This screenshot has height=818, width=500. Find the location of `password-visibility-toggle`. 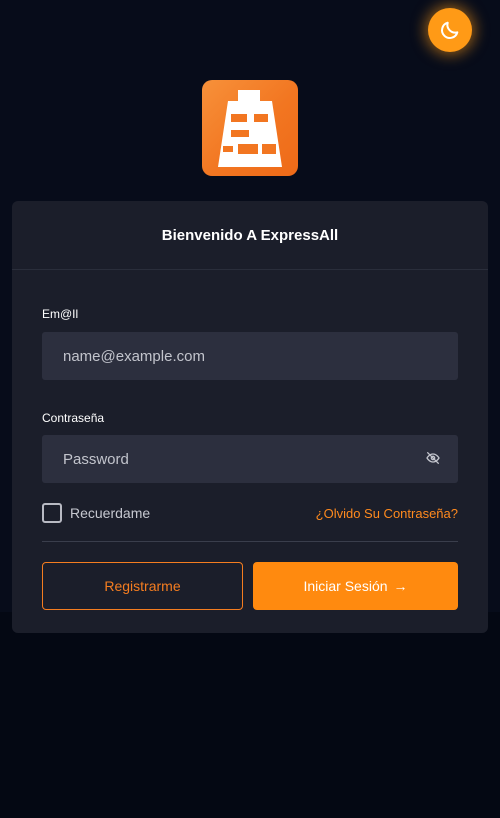

password-visibility-toggle is located at coordinates (433, 458).